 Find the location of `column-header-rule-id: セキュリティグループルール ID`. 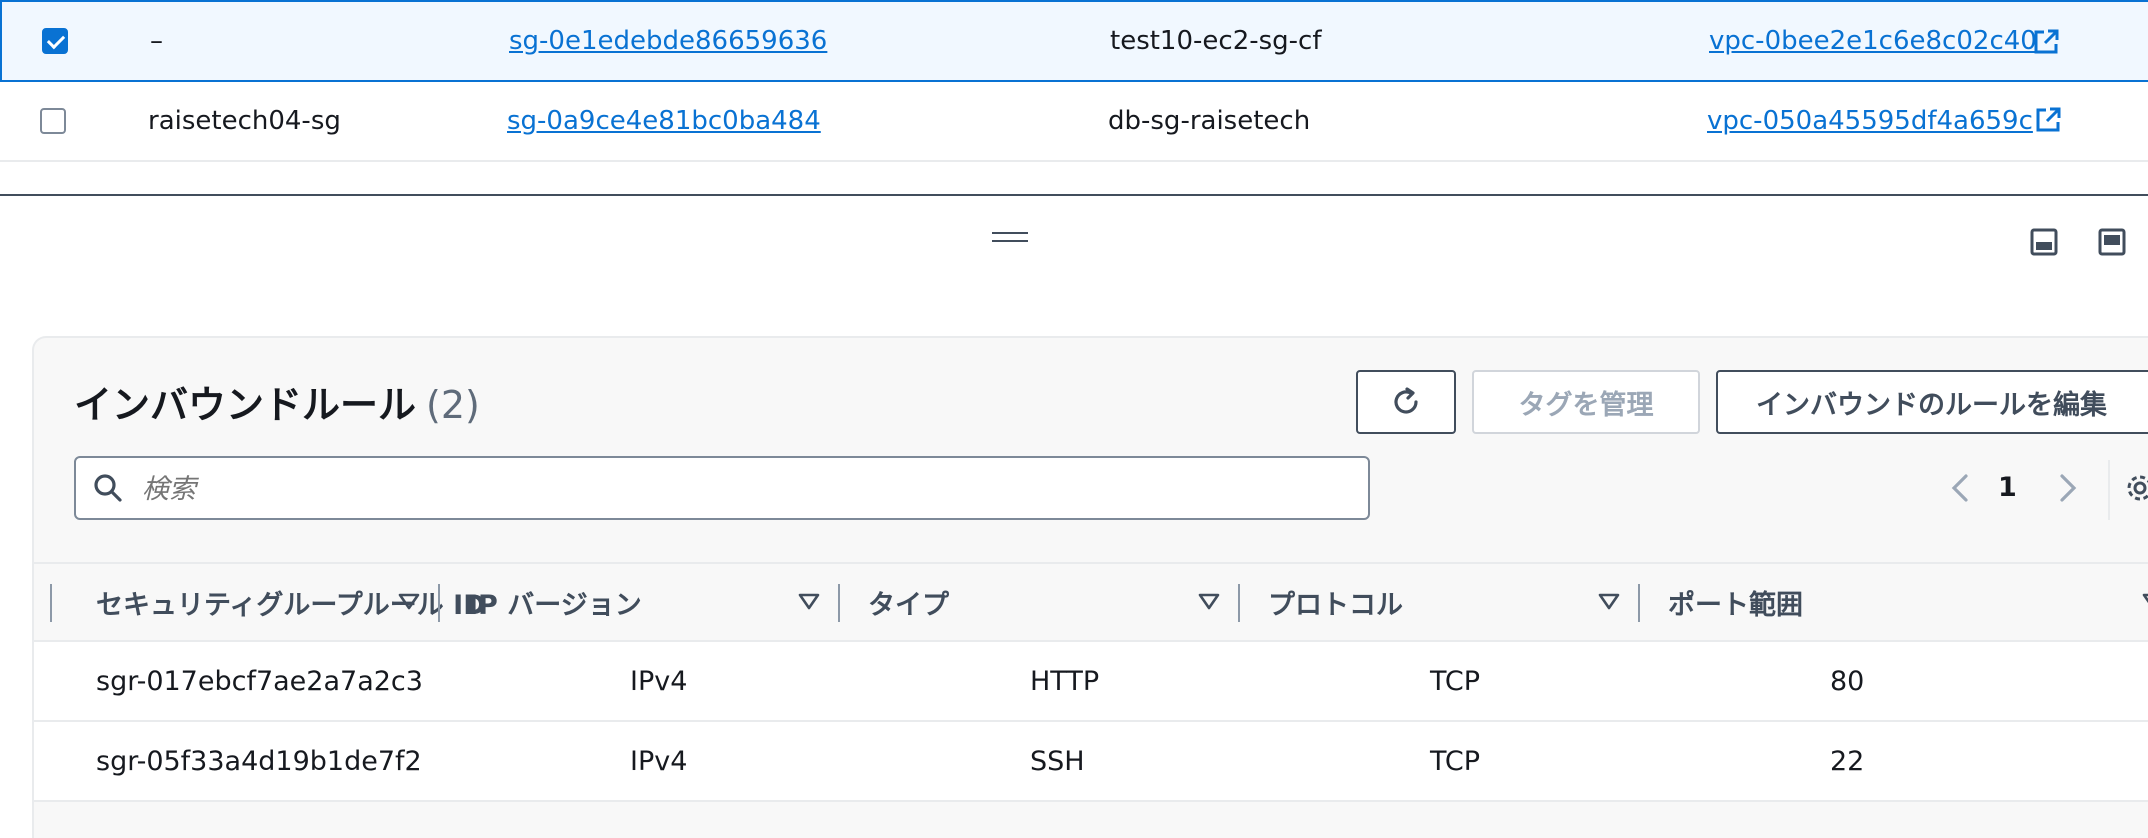

column-header-rule-id: セキュリティグループルール ID is located at coordinates (291, 602).